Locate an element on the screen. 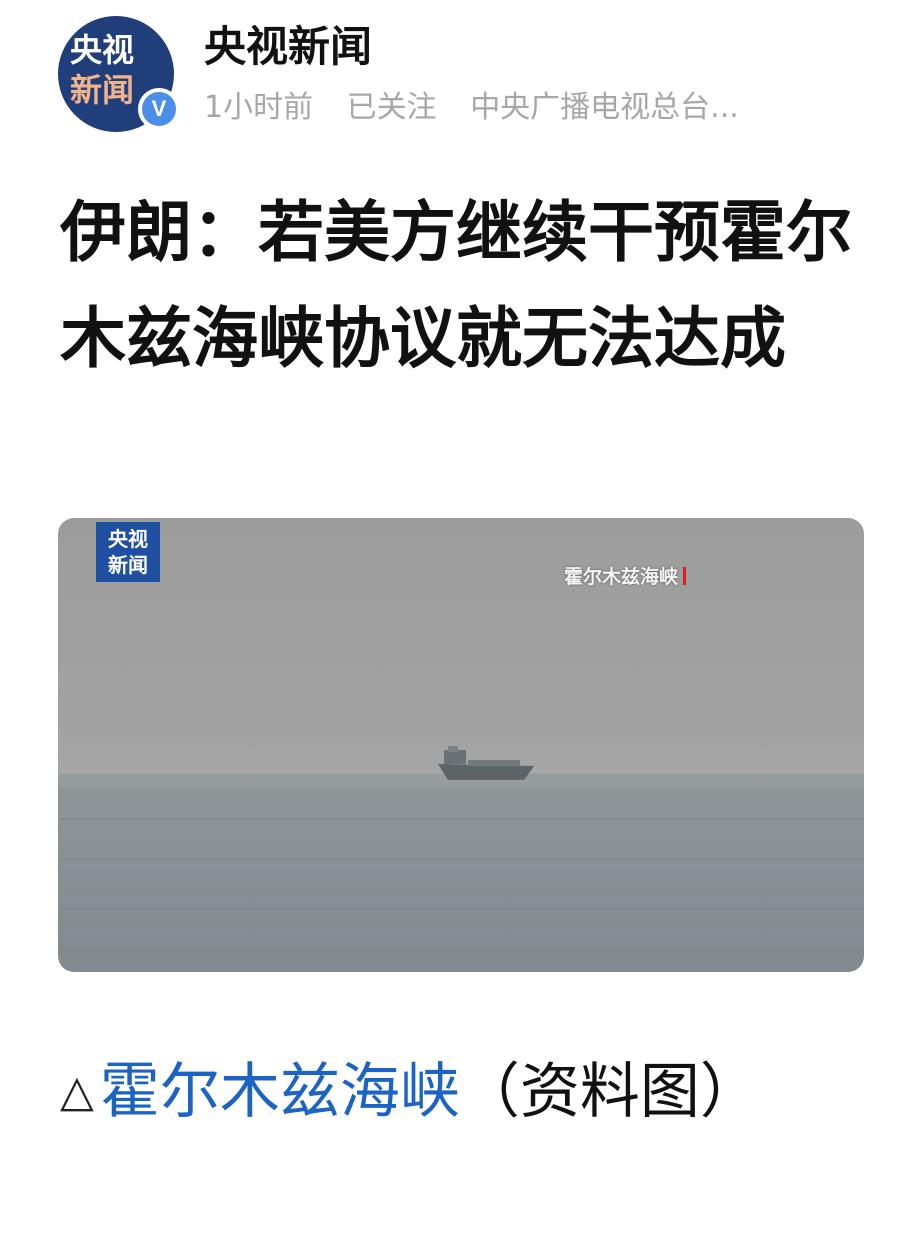 The width and height of the screenshot is (916, 1254). overlay-caption-text: 霍尔木兹海峡 is located at coordinates (621, 577).